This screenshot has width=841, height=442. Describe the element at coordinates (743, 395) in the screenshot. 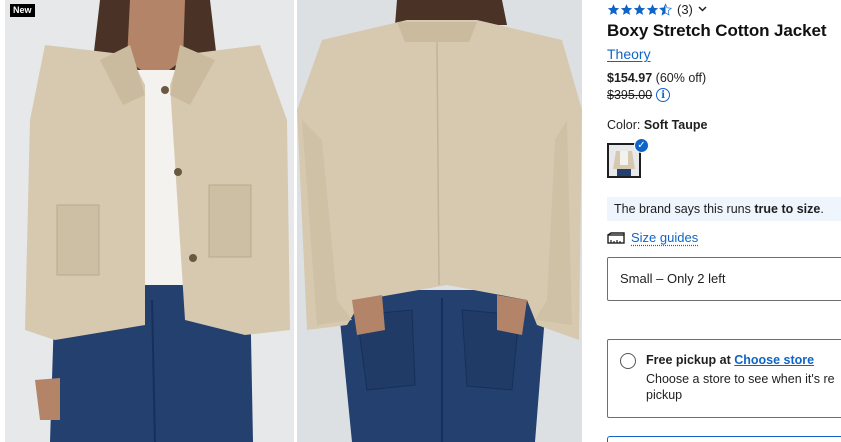

I see `pickup-desc-line2: pickup` at that location.